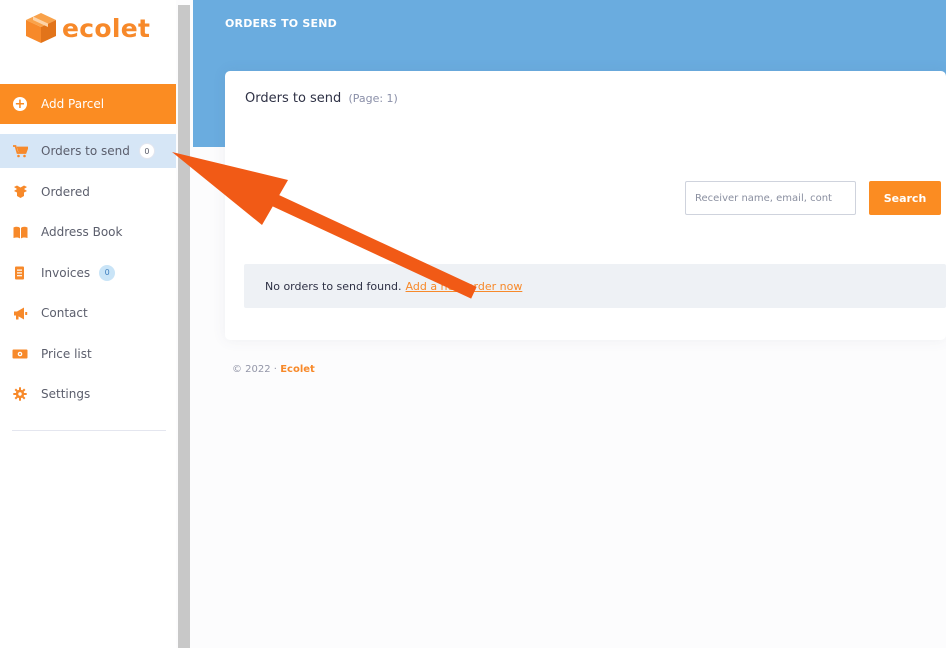  Describe the element at coordinates (20, 394) in the screenshot. I see `gear-icon` at that location.